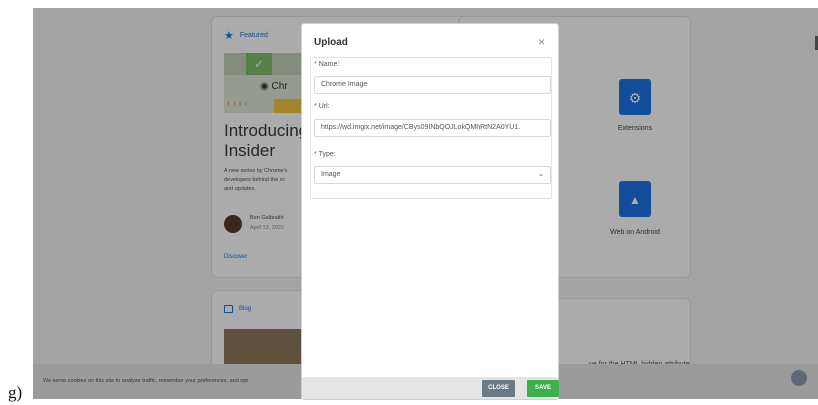  I want to click on name-label: * Name:, so click(326, 64).